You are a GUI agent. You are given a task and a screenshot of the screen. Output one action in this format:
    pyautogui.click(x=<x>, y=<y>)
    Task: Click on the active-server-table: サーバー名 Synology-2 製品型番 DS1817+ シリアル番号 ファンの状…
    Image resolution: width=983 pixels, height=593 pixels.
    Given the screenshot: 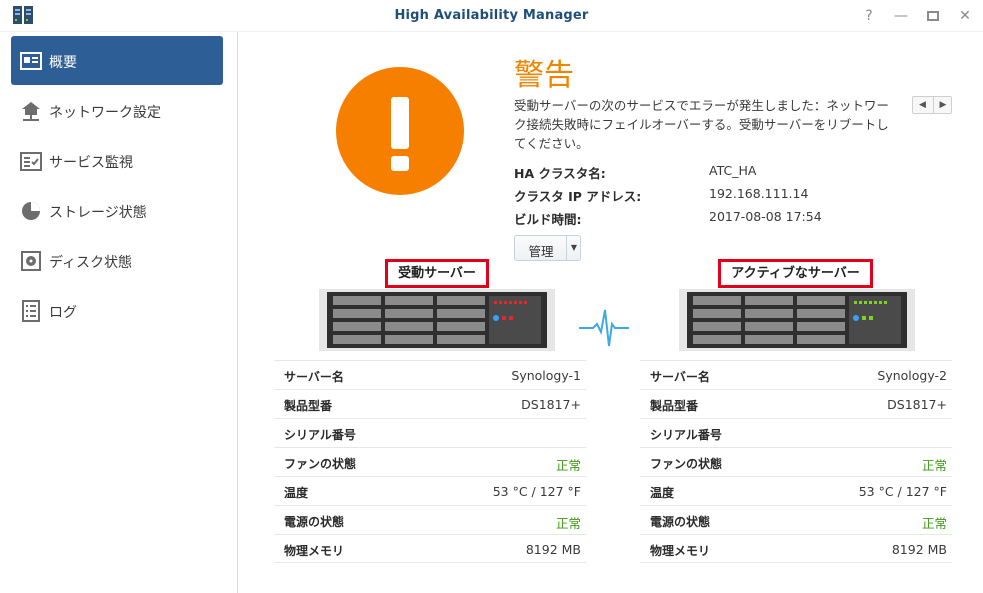 What is the action you would take?
    pyautogui.click(x=796, y=461)
    